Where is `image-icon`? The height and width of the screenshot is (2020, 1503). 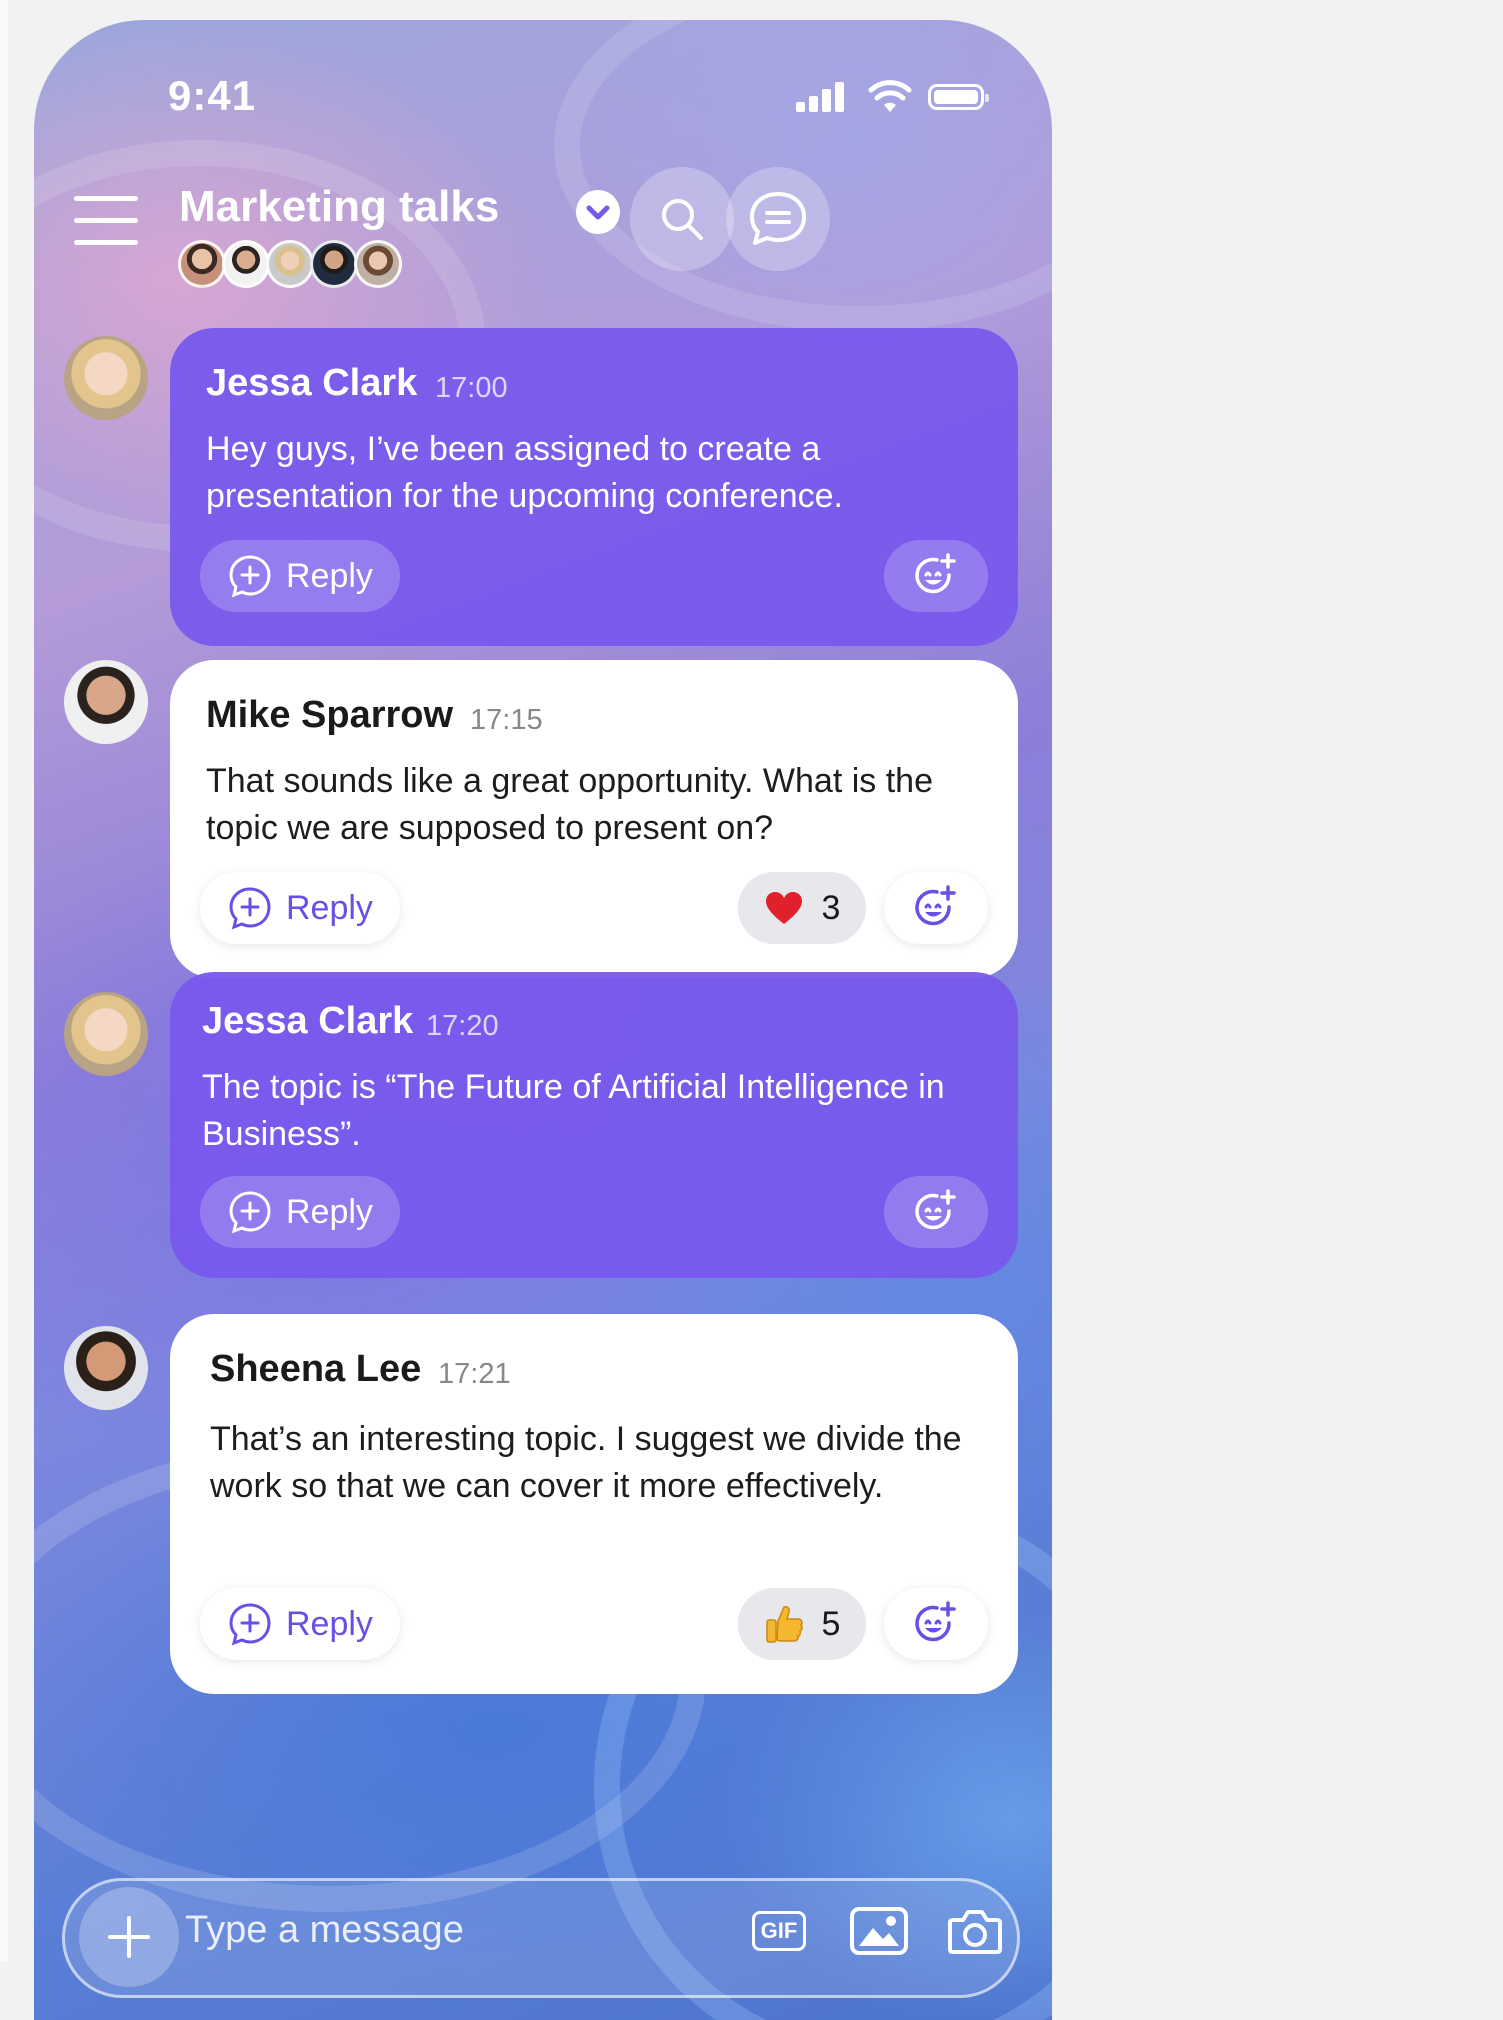
image-icon is located at coordinates (879, 1931).